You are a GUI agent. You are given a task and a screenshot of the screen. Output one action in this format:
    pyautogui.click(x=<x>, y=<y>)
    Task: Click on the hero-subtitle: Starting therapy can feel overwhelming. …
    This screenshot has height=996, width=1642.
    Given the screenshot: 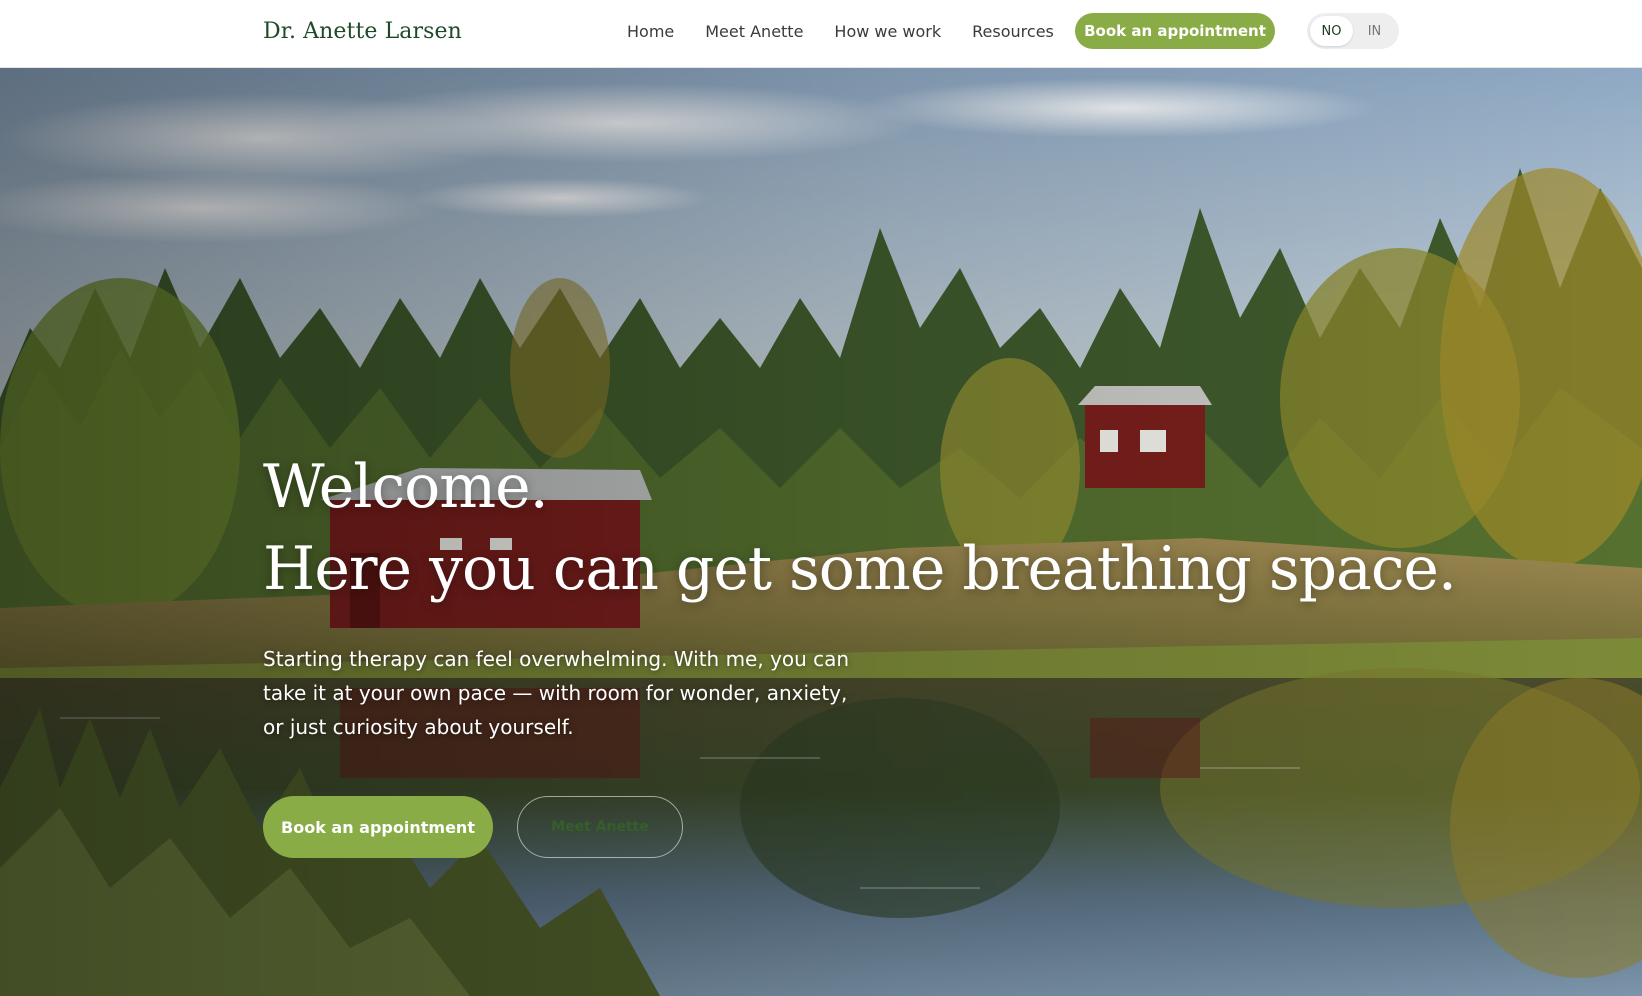 What is the action you would take?
    pyautogui.click(x=556, y=693)
    